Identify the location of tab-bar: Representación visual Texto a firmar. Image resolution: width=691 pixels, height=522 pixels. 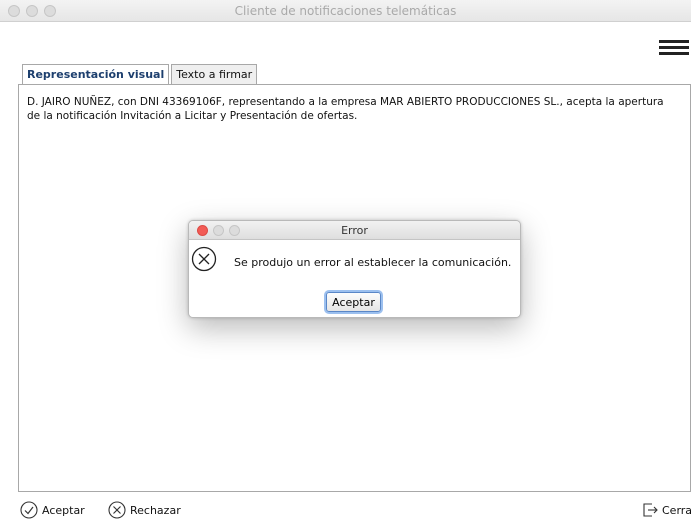
(140, 74).